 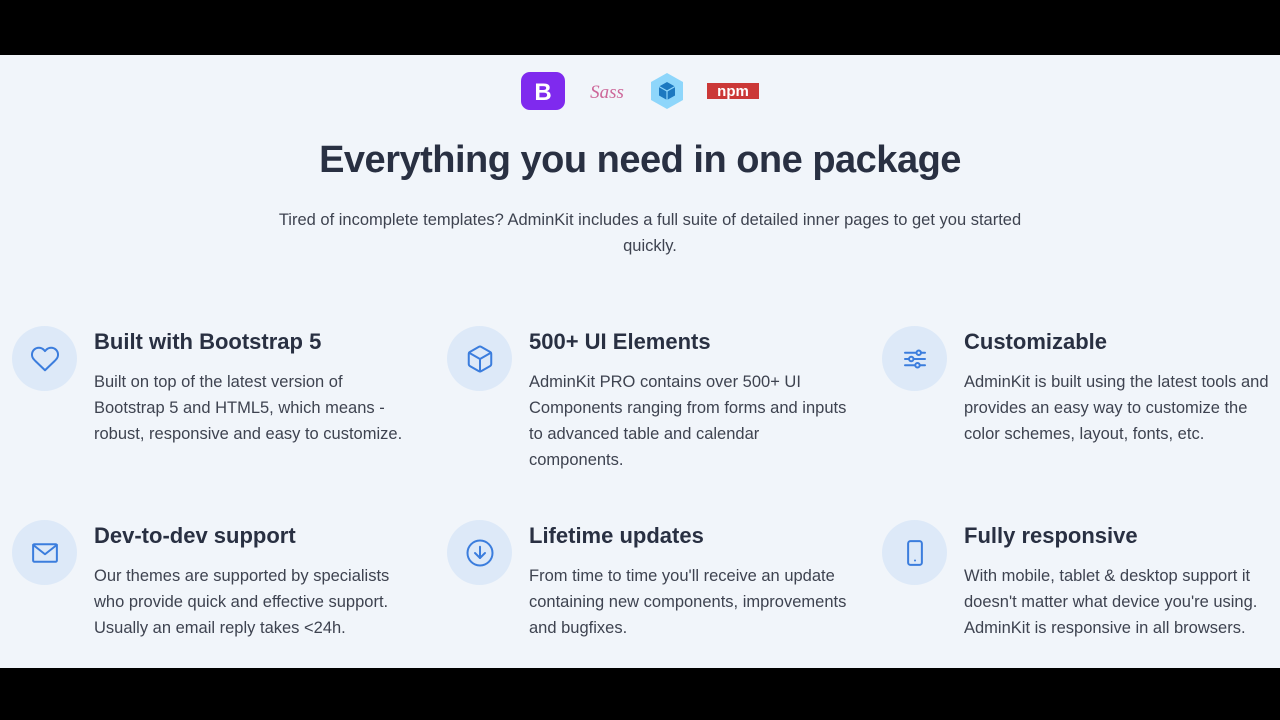 I want to click on npm-logo: npm, so click(x=733, y=91).